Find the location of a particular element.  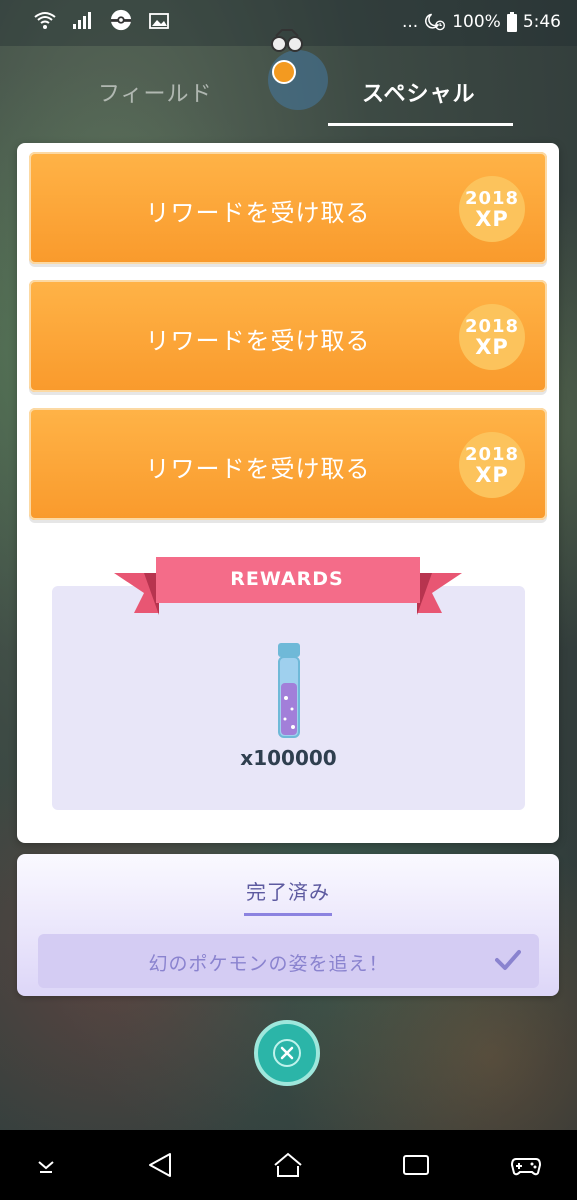

system-nav-bar is located at coordinates (288, 1165).